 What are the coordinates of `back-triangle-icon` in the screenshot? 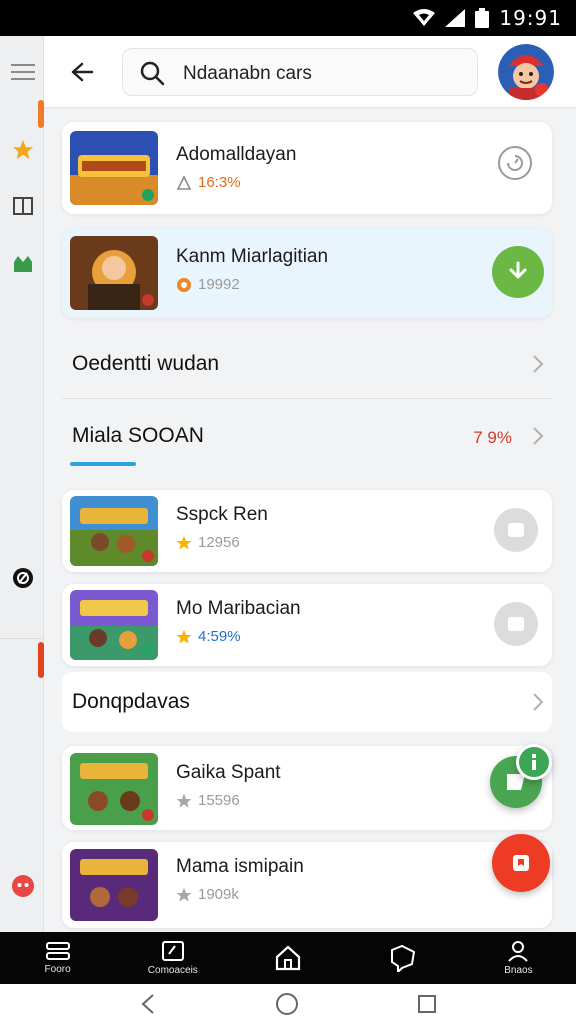 It's located at (148, 1004).